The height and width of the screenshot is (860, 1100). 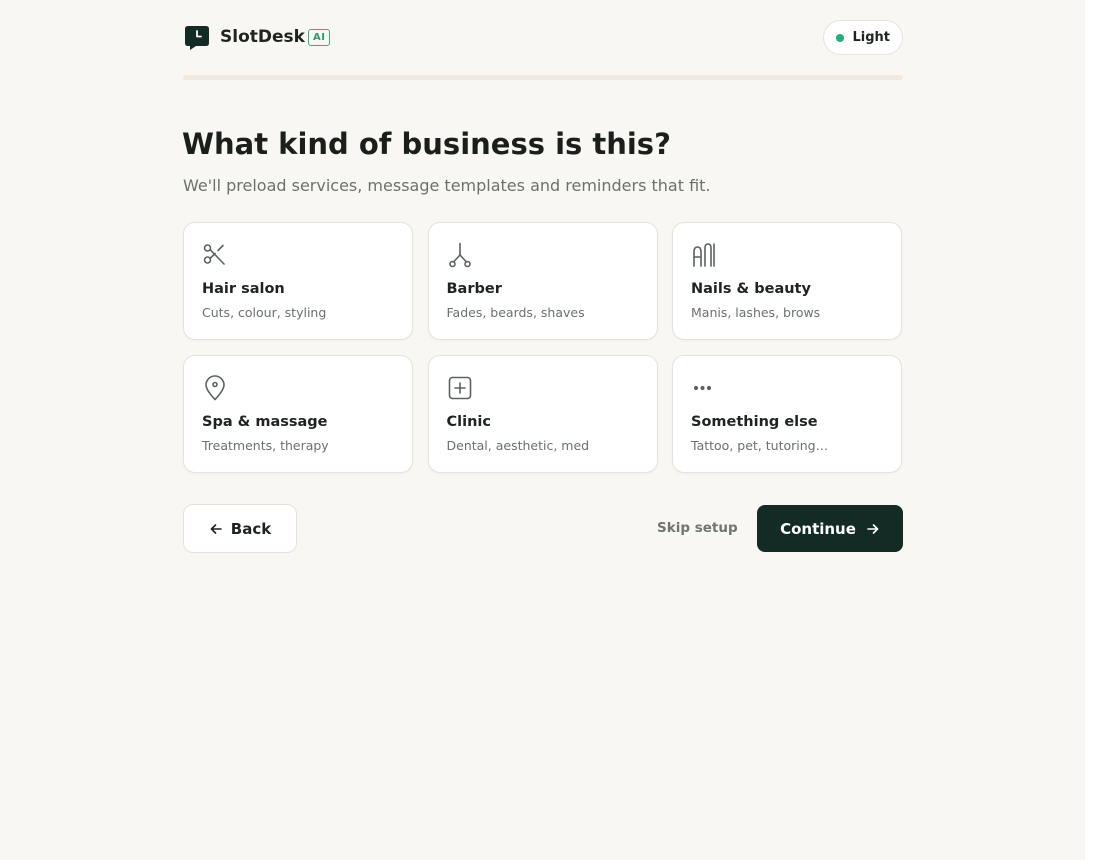 What do you see at coordinates (704, 255) in the screenshot?
I see `nails-icon` at bounding box center [704, 255].